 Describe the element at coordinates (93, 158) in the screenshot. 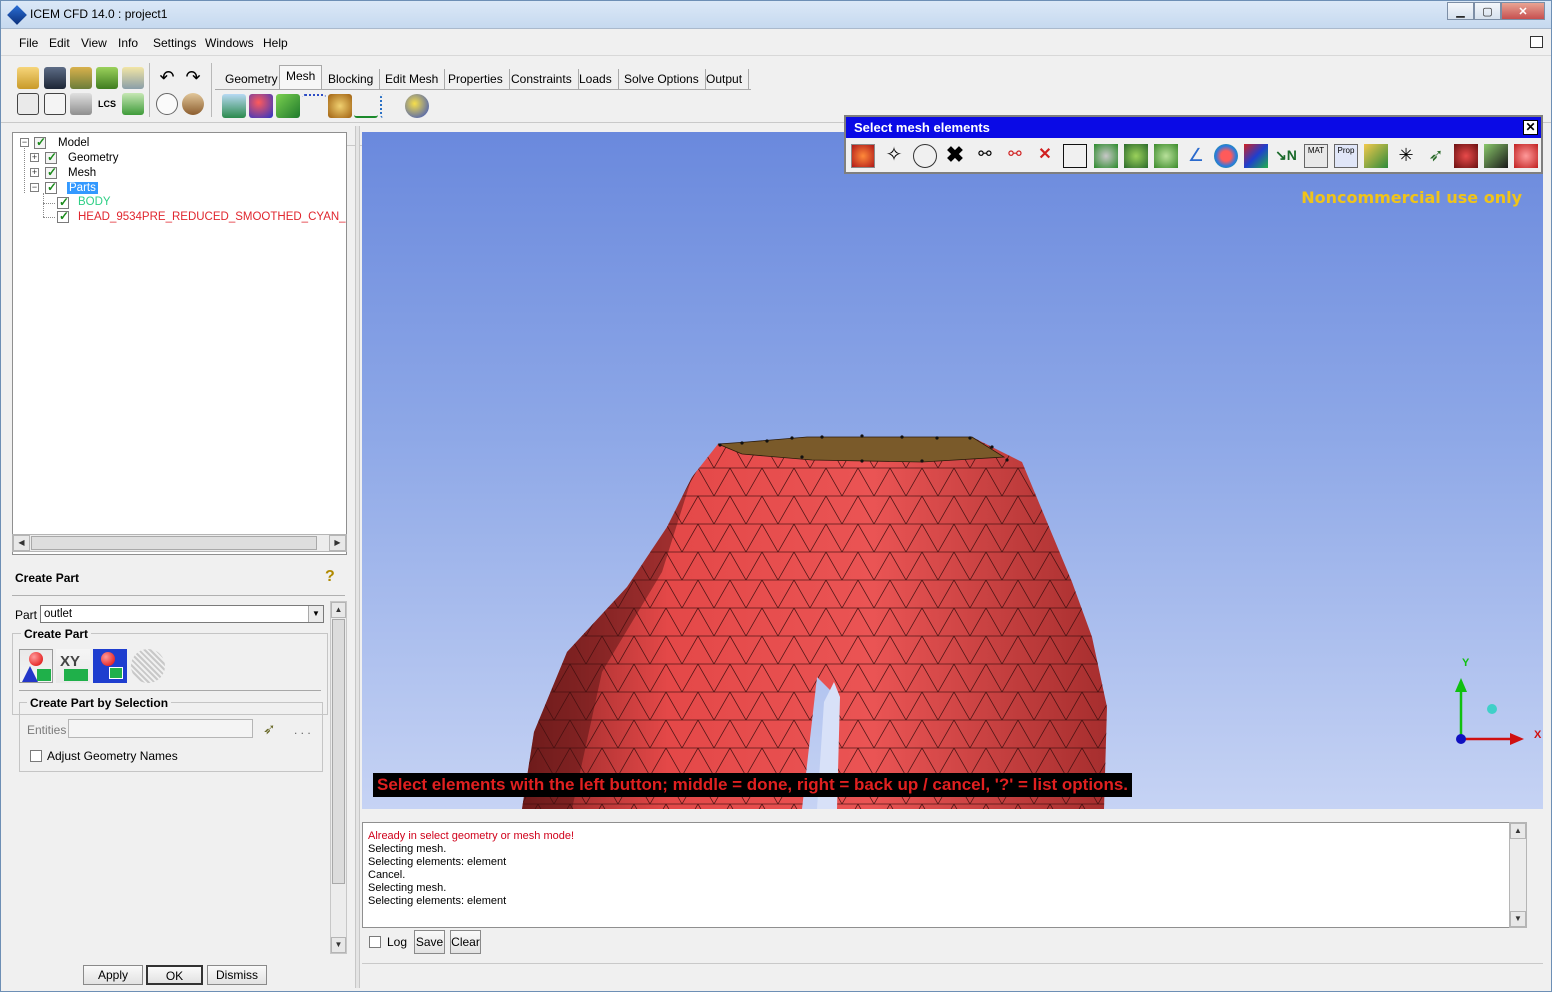

I see `tree-item-geometry: Geometry` at that location.